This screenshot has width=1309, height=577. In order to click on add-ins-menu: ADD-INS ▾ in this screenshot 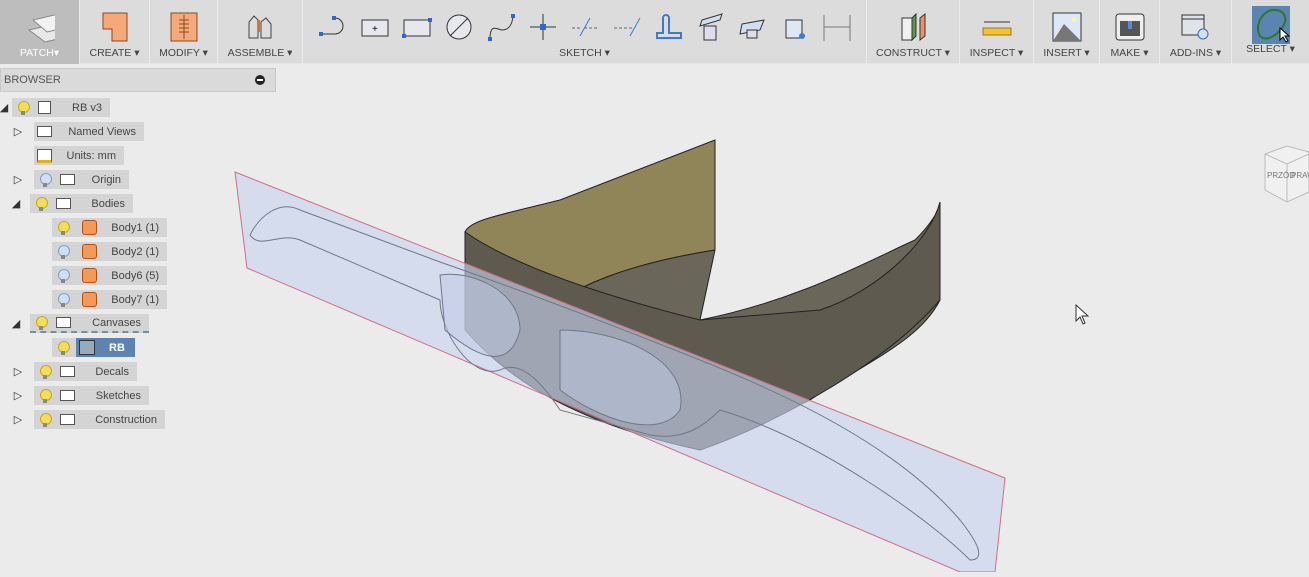, I will do `click(1196, 32)`.